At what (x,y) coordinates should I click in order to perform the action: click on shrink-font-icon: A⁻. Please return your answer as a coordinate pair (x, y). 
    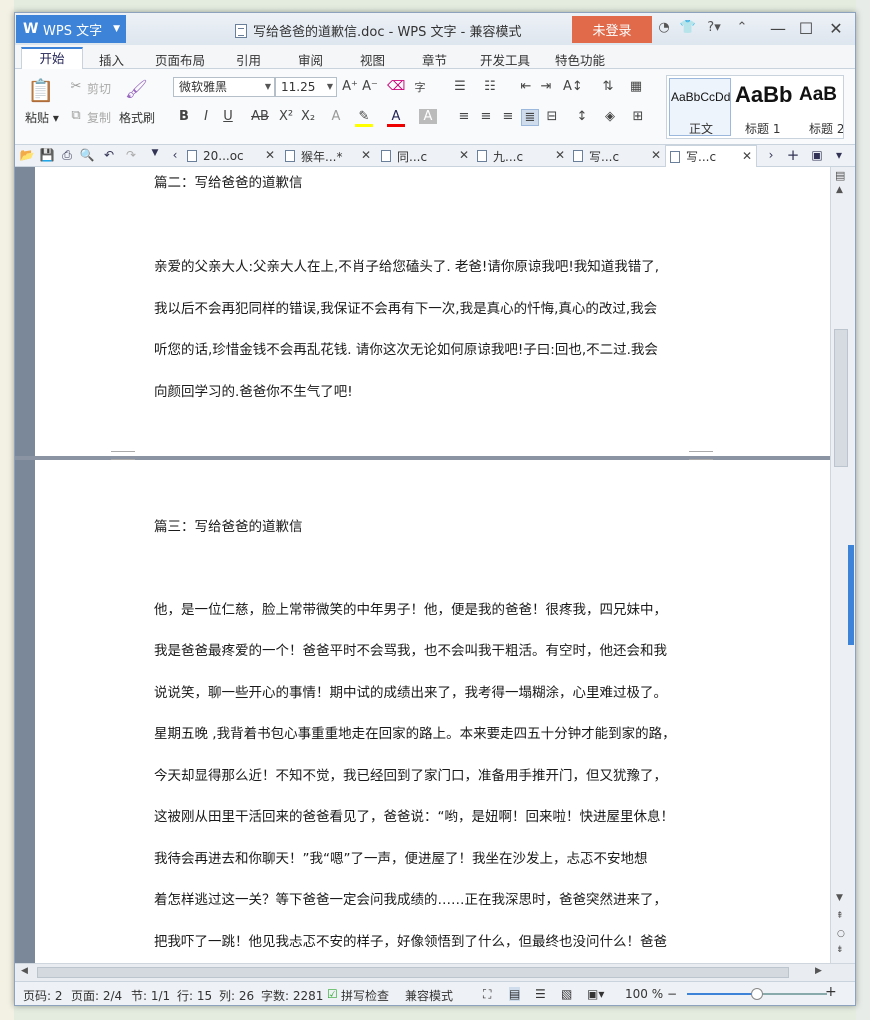
    Looking at the image, I should click on (370, 86).